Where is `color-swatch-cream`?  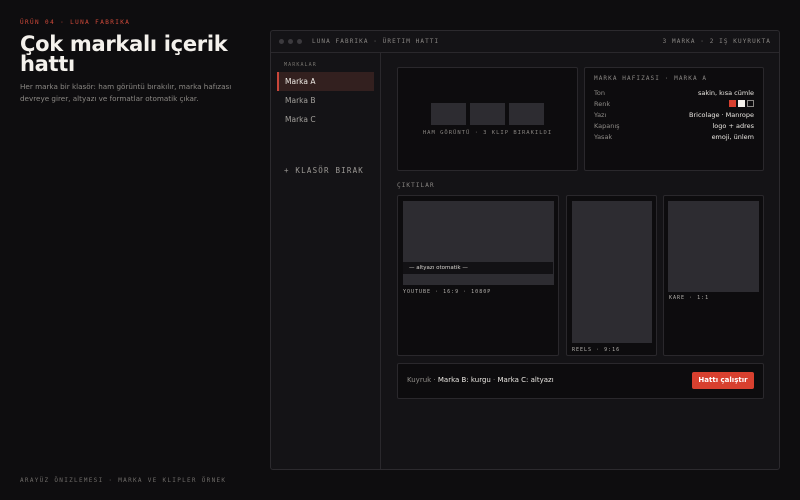 color-swatch-cream is located at coordinates (741, 103).